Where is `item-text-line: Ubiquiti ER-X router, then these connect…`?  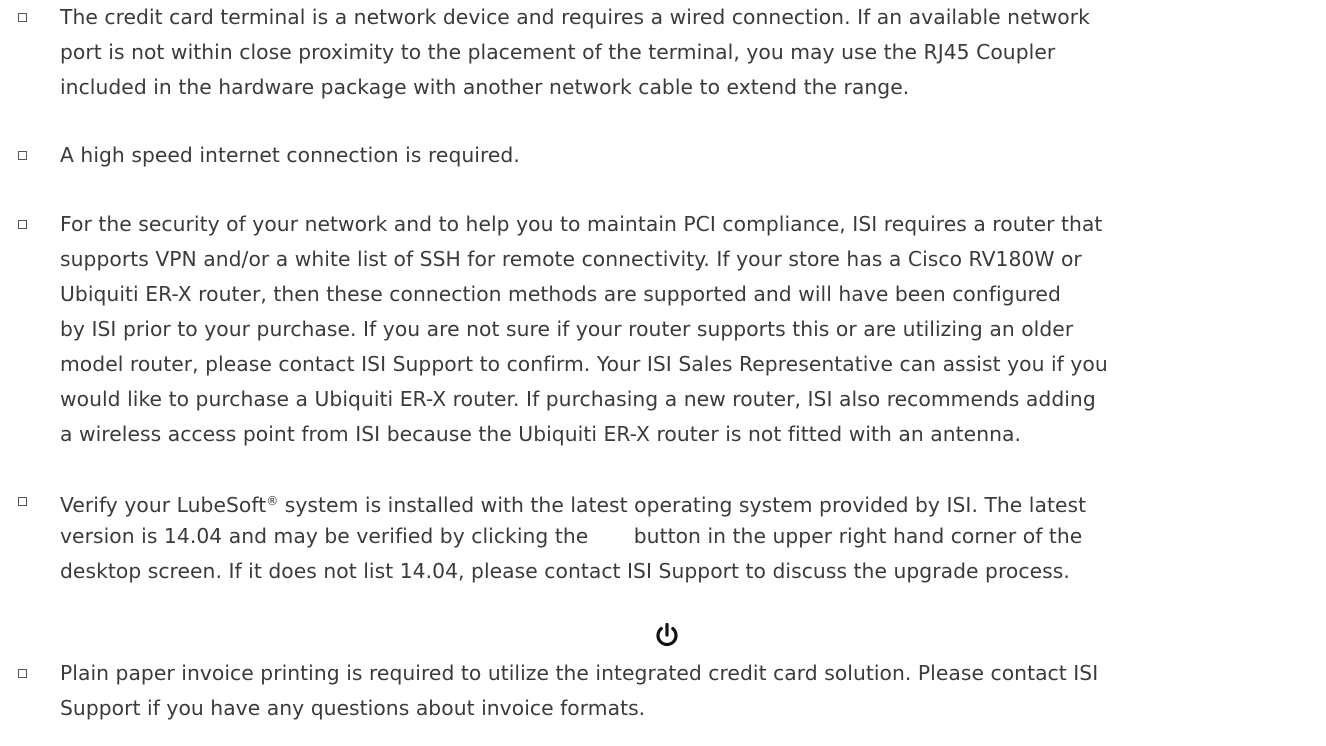
item-text-line: Ubiquiti ER-X router, then these connect… is located at coordinates (560, 294).